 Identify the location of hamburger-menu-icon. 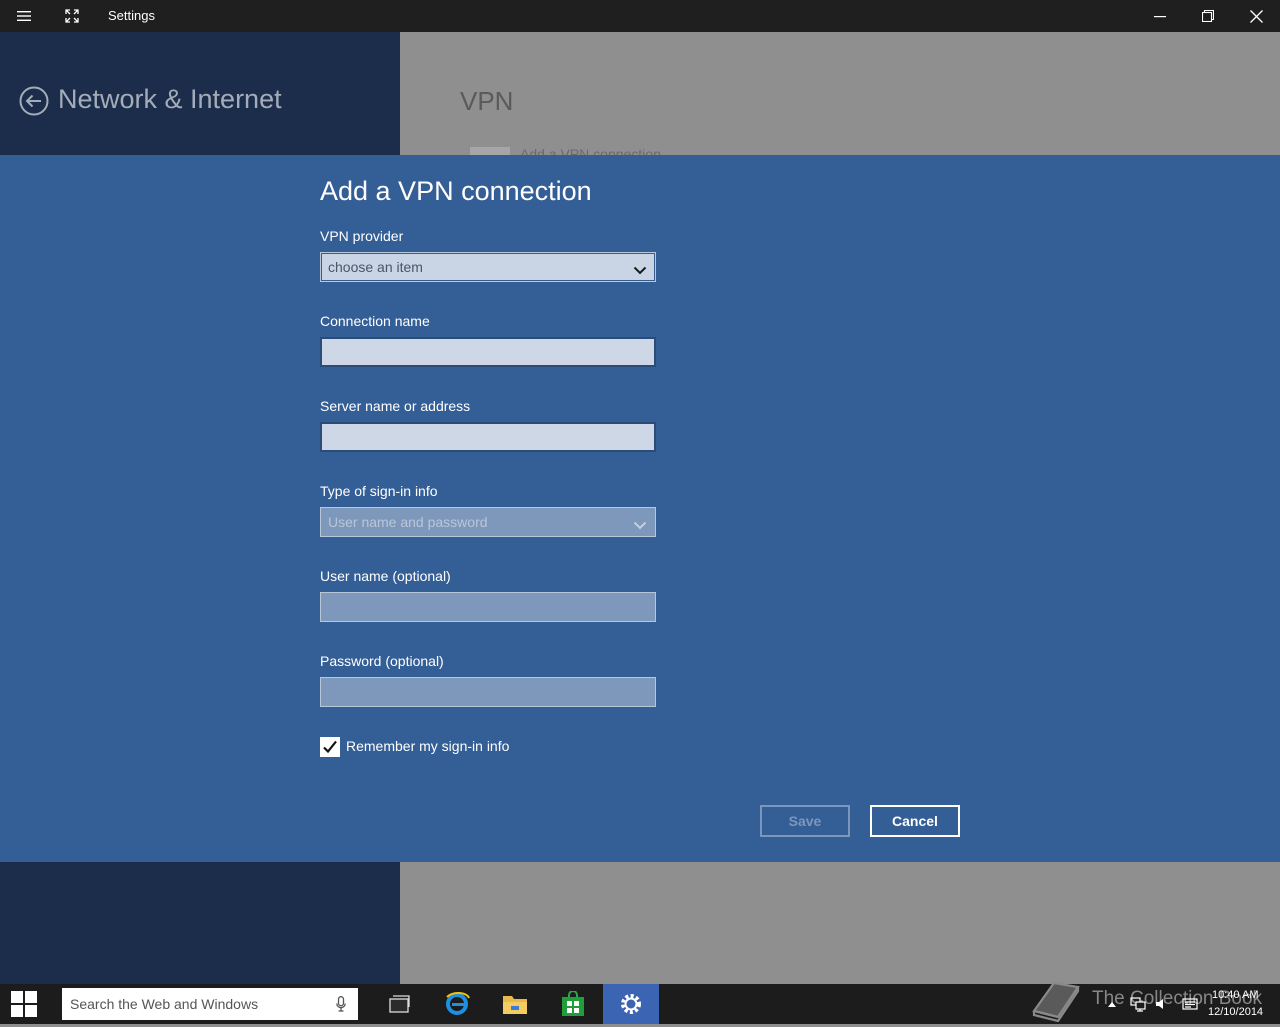
(24, 16).